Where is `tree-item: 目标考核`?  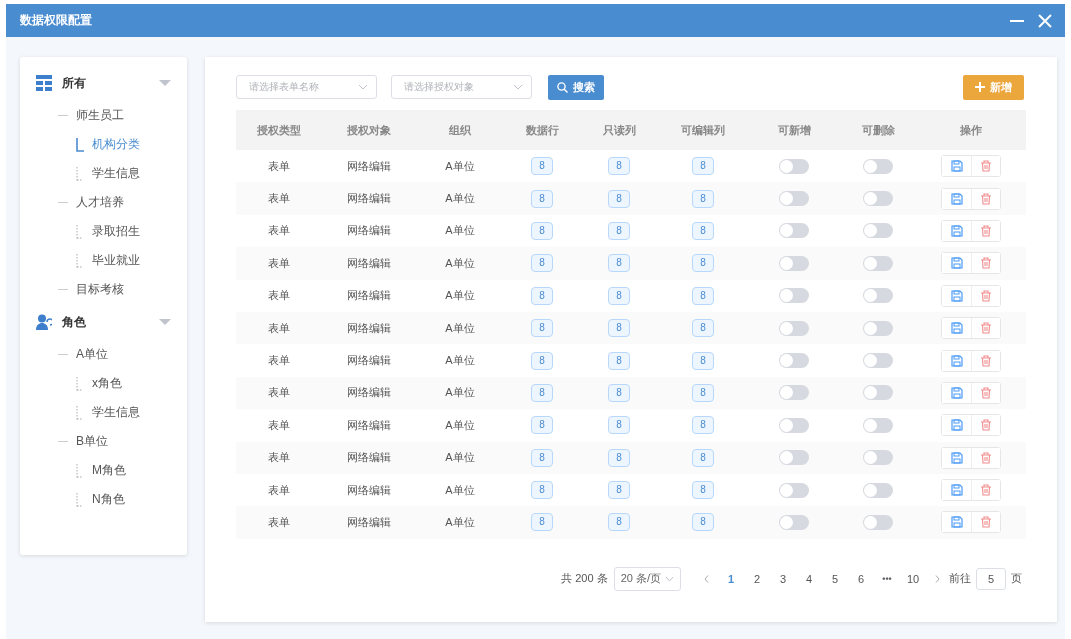
tree-item: 目标考核 is located at coordinates (100, 289).